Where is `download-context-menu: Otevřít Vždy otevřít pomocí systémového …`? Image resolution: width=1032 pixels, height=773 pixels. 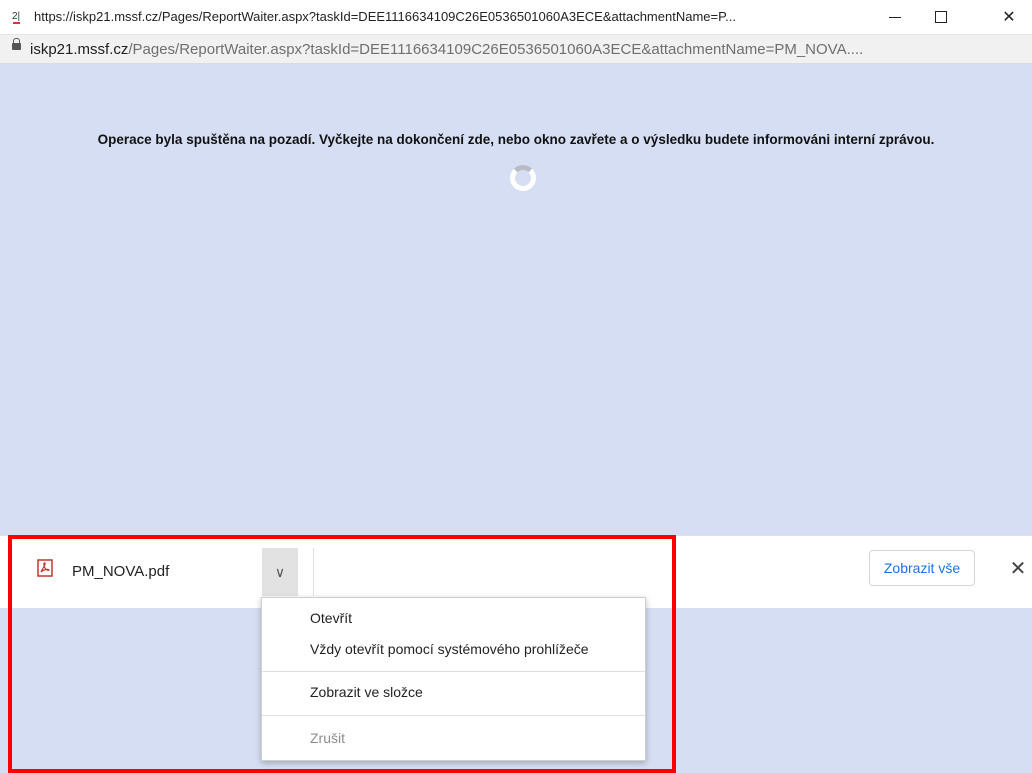 download-context-menu: Otevřít Vždy otevřít pomocí systémového … is located at coordinates (453, 679).